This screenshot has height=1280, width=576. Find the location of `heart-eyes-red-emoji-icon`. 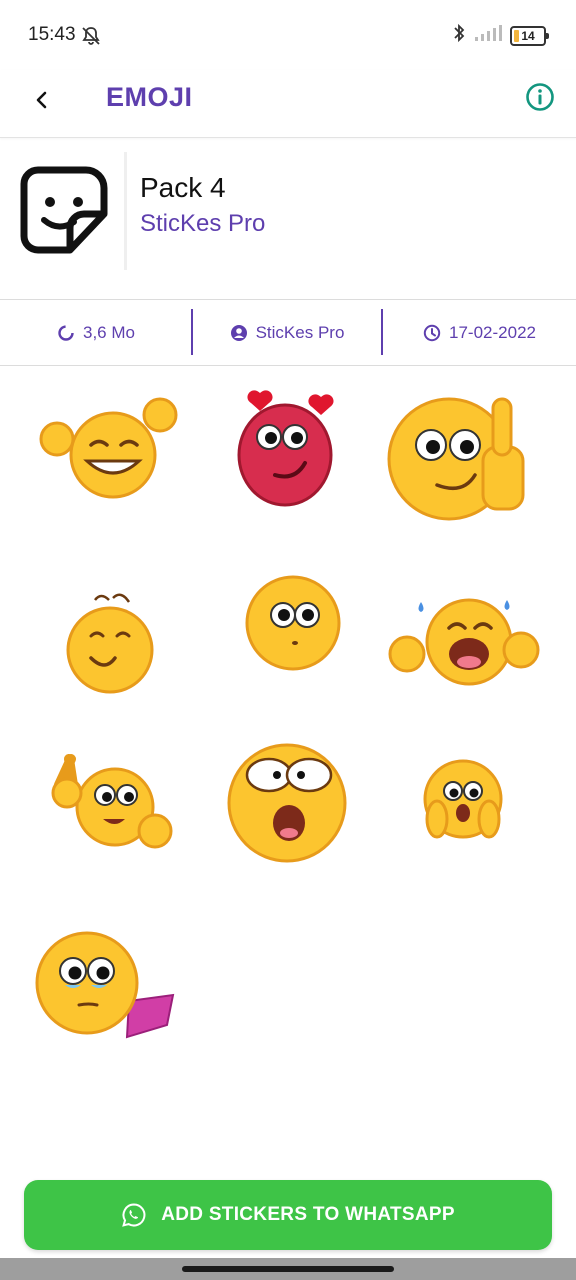

heart-eyes-red-emoji-icon is located at coordinates (285, 448).